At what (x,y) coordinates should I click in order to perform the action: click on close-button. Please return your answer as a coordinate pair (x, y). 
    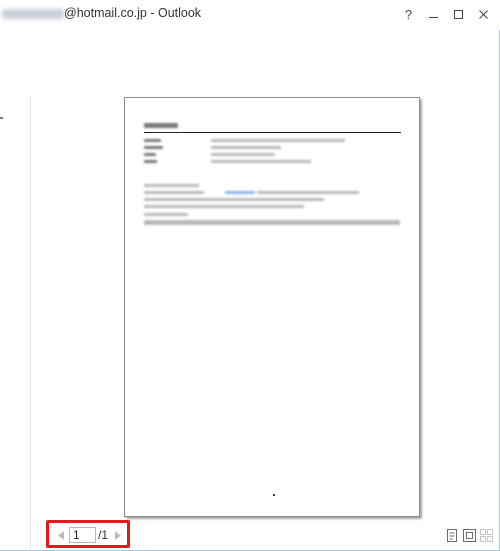
    Looking at the image, I should click on (483, 14).